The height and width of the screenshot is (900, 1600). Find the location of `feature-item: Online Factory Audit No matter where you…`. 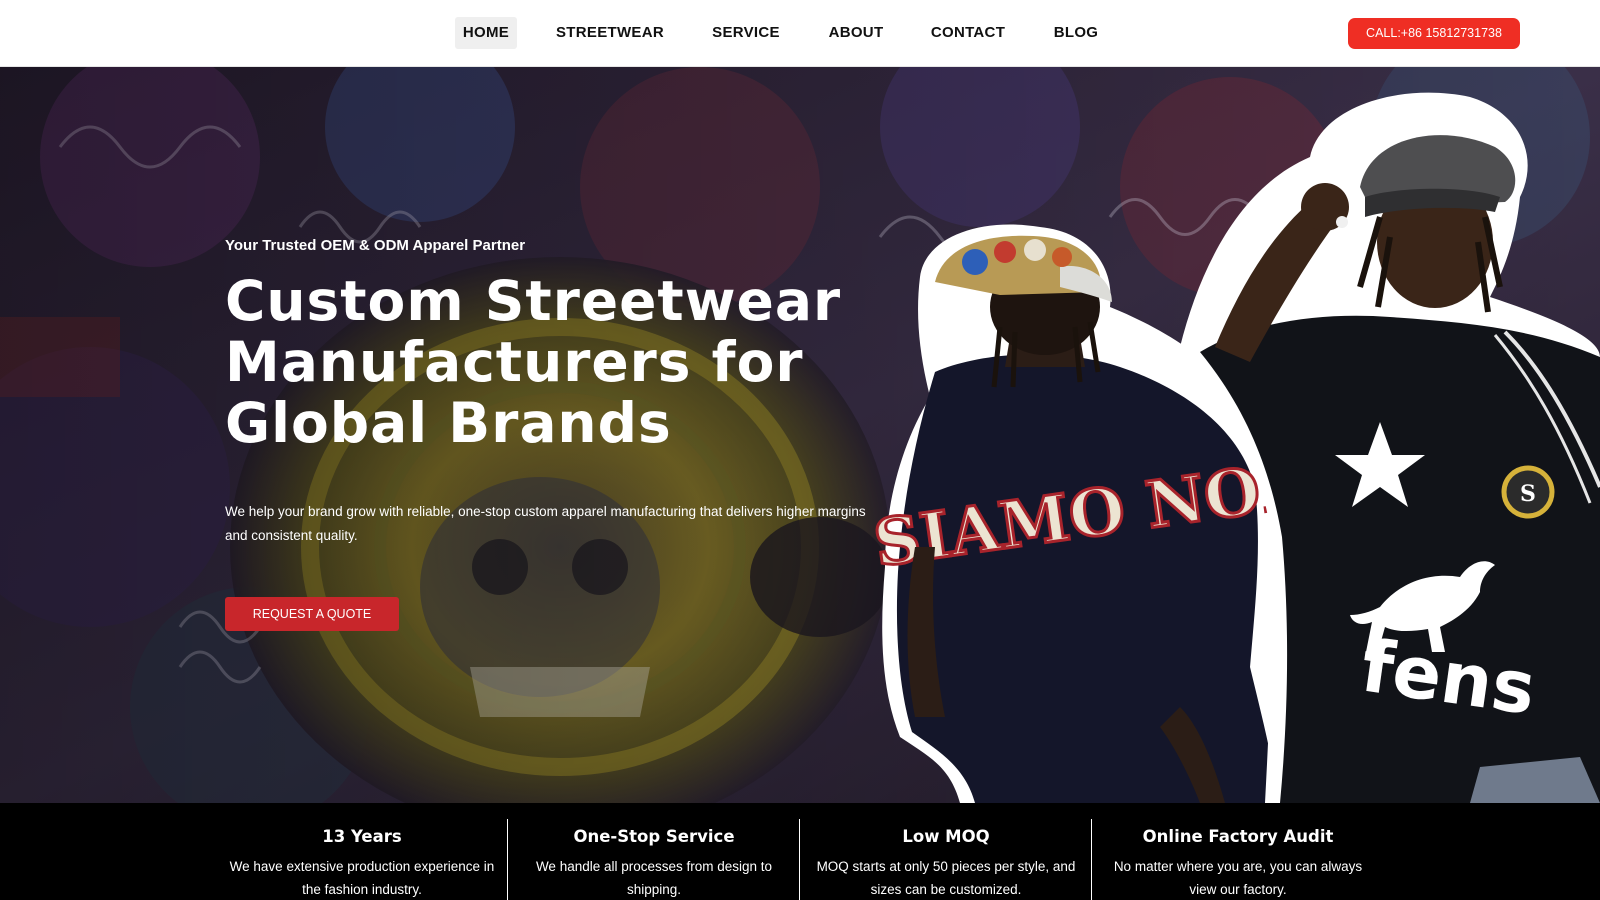

feature-item: Online Factory Audit No matter where you… is located at coordinates (1238, 851).